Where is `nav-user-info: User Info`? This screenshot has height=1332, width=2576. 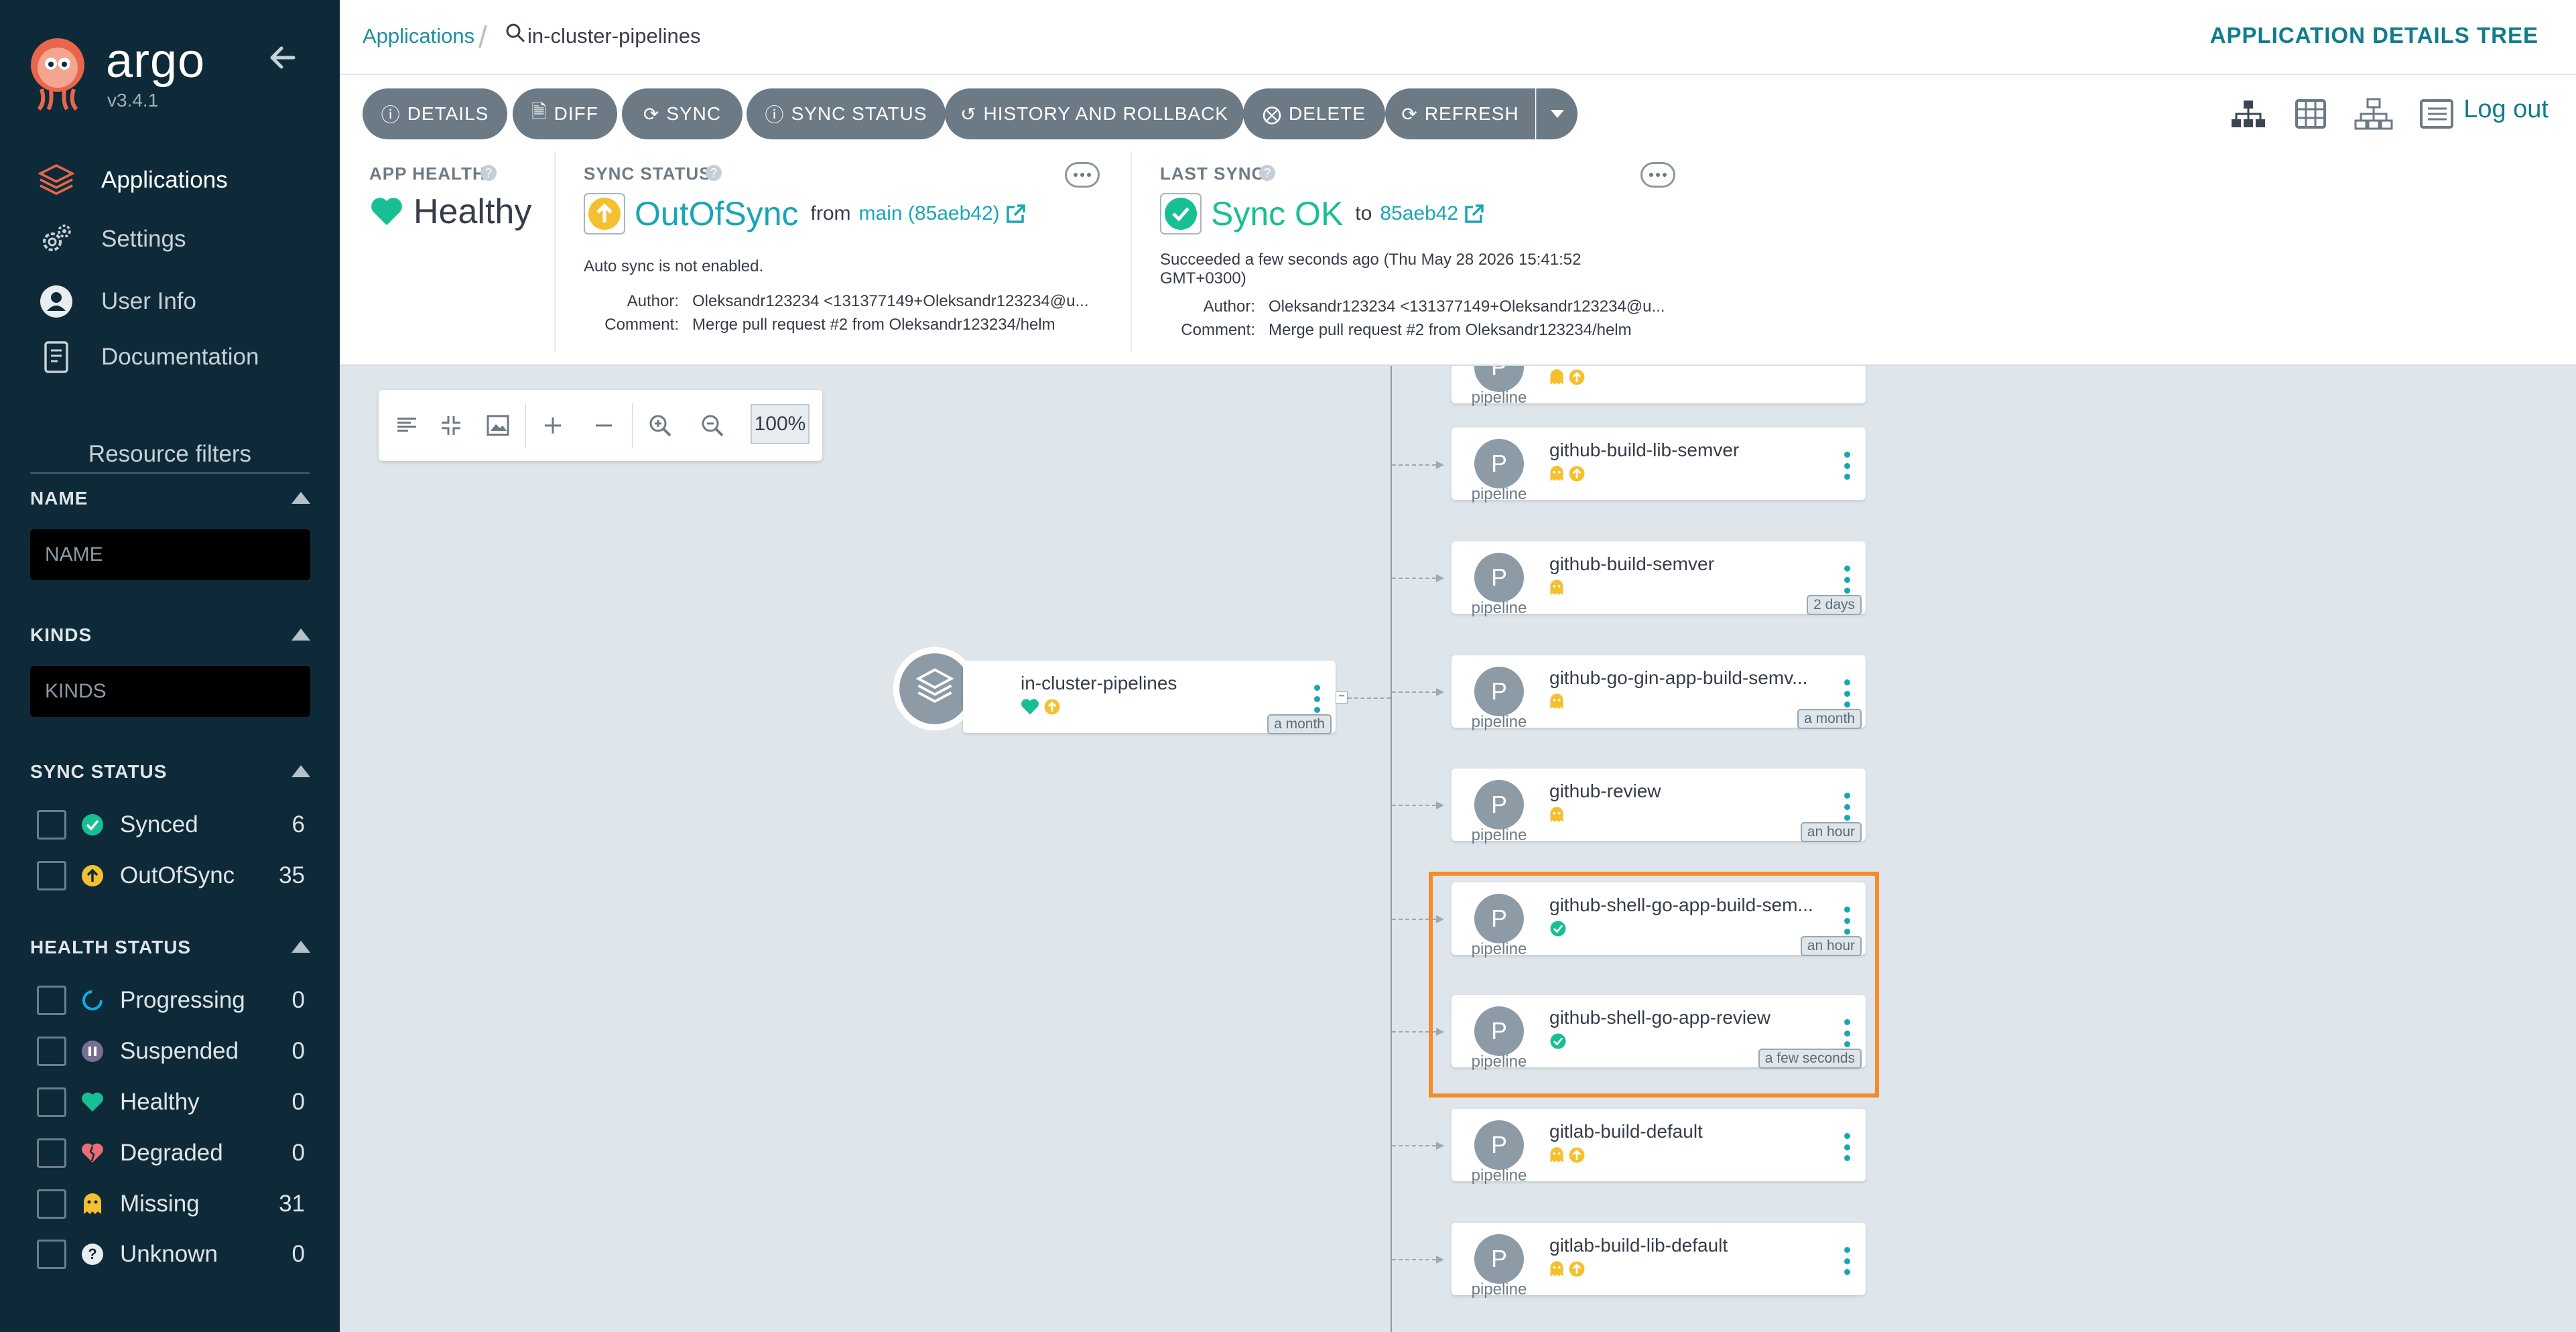
nav-user-info: User Info is located at coordinates (116, 301).